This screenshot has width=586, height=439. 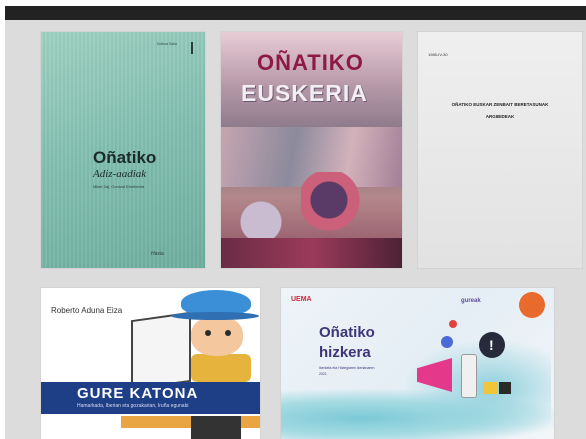 I want to click on document-subtitle: ARGIBIDEAK, so click(x=500, y=116).